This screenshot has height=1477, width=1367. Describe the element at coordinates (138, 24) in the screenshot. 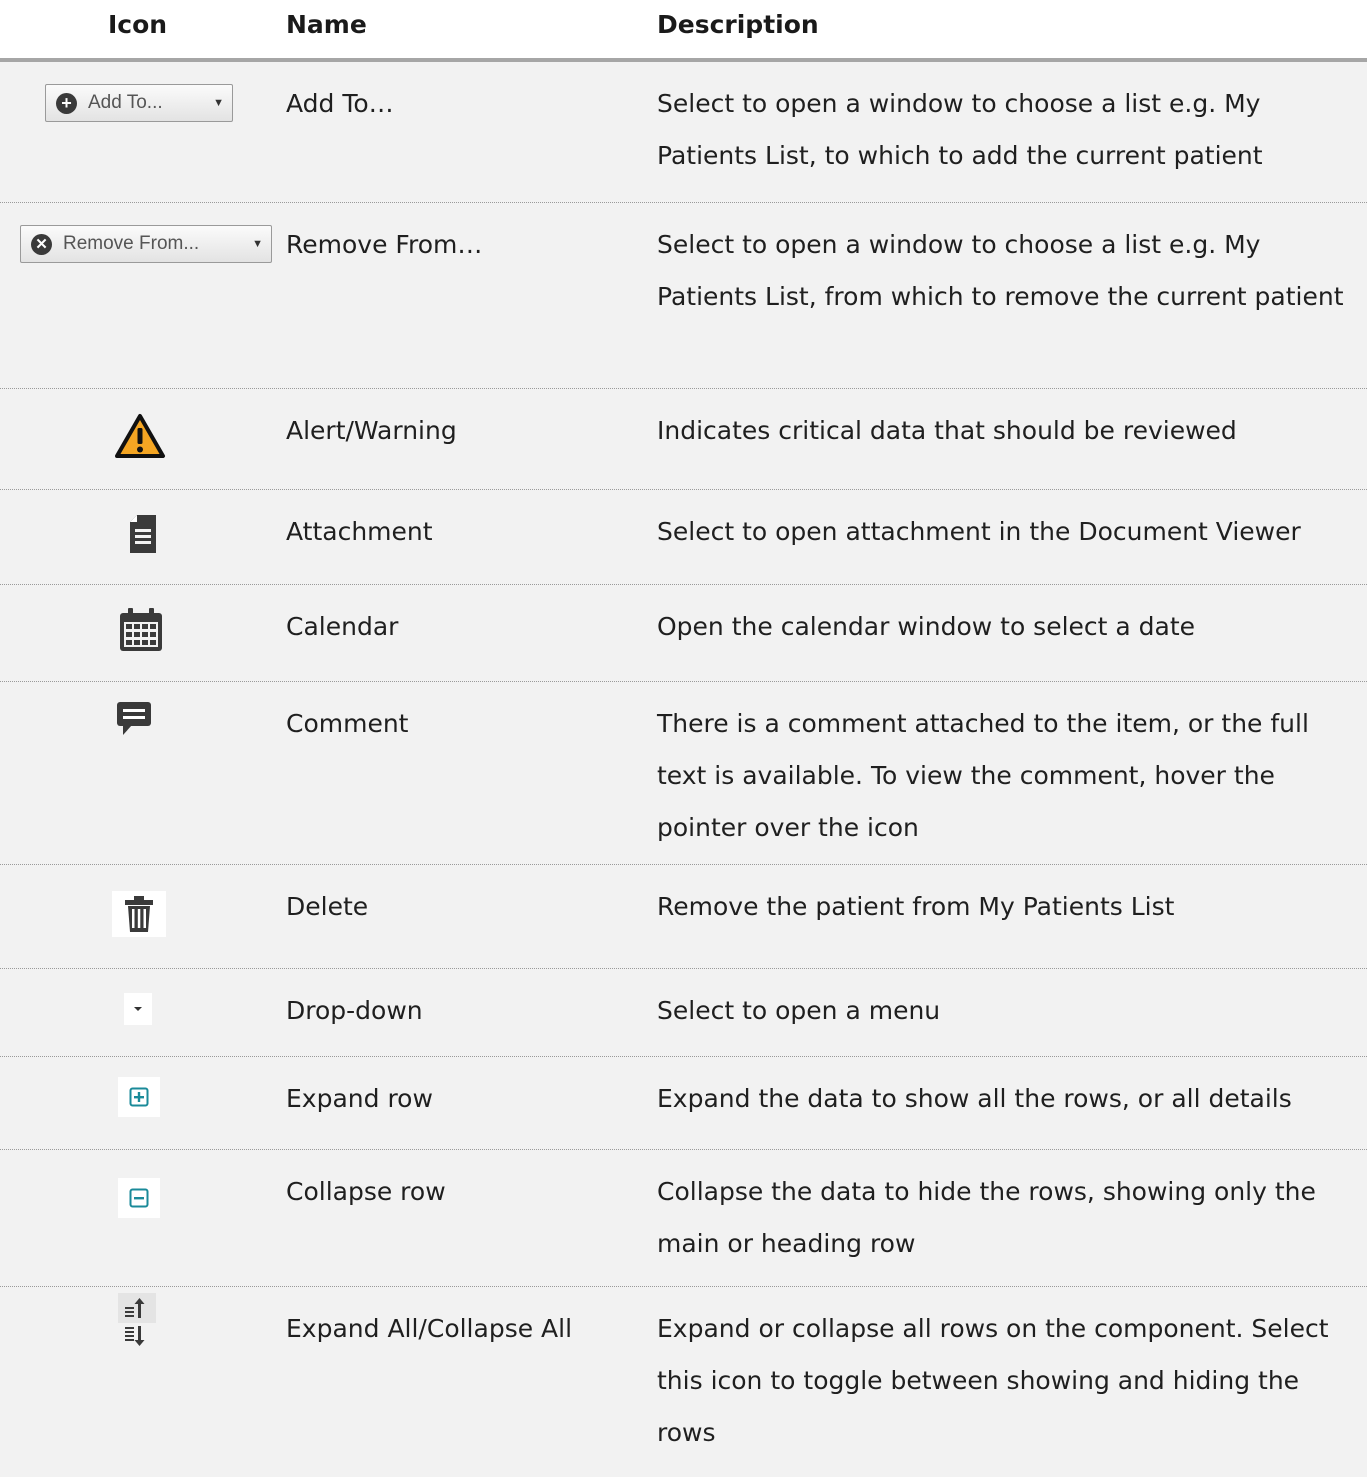

I see `header-icon: Icon` at that location.